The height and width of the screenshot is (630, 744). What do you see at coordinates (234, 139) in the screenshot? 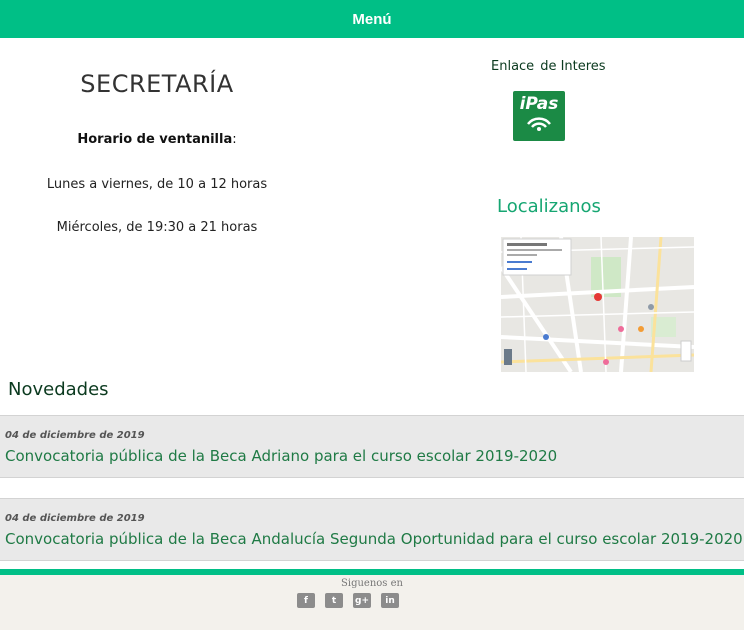
I see `hours-colon: :` at bounding box center [234, 139].